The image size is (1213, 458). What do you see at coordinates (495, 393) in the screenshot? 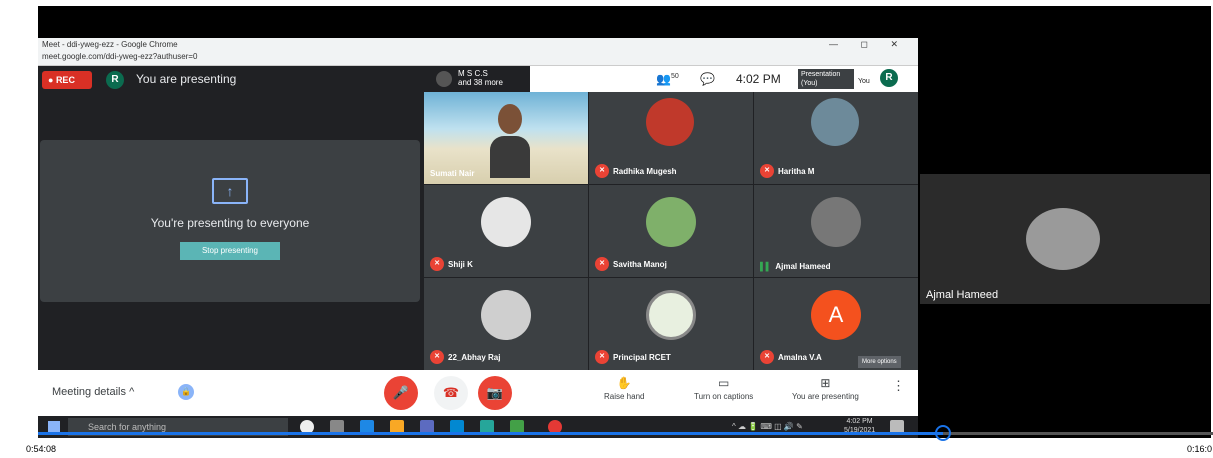
I see `camera-off-button: 📷` at bounding box center [495, 393].